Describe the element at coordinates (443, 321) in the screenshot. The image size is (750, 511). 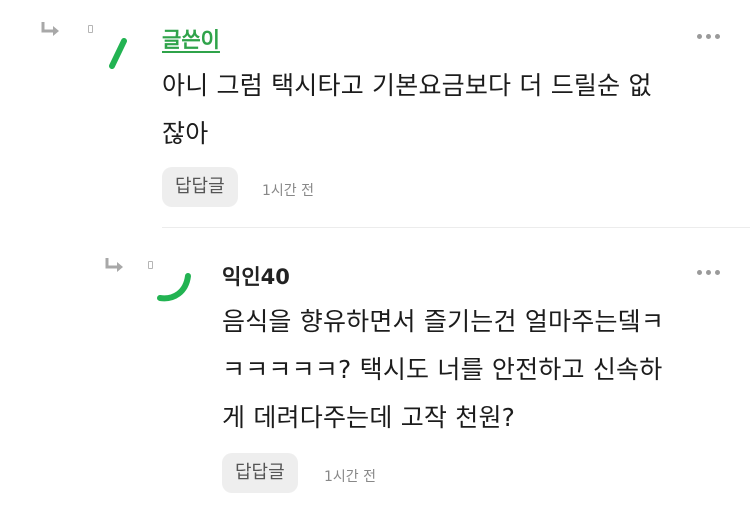
I see `comment-line: 음식을 향유하면서 즐기는건 얼마주는뎈ㅋ` at that location.